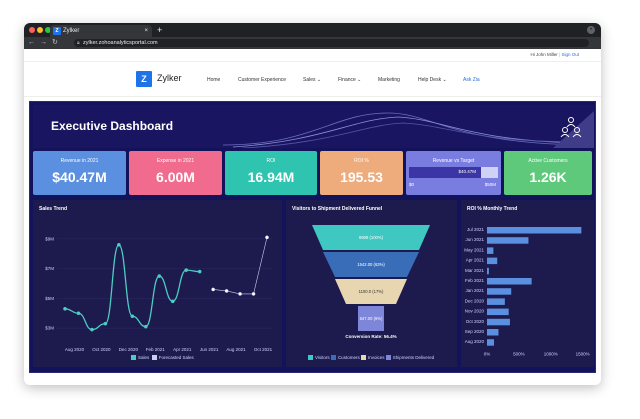 The height and width of the screenshot is (419, 640). Describe the element at coordinates (331, 43) in the screenshot. I see `url-field: 🔒︎ zylker.zohoanalyticsportal.com` at that location.